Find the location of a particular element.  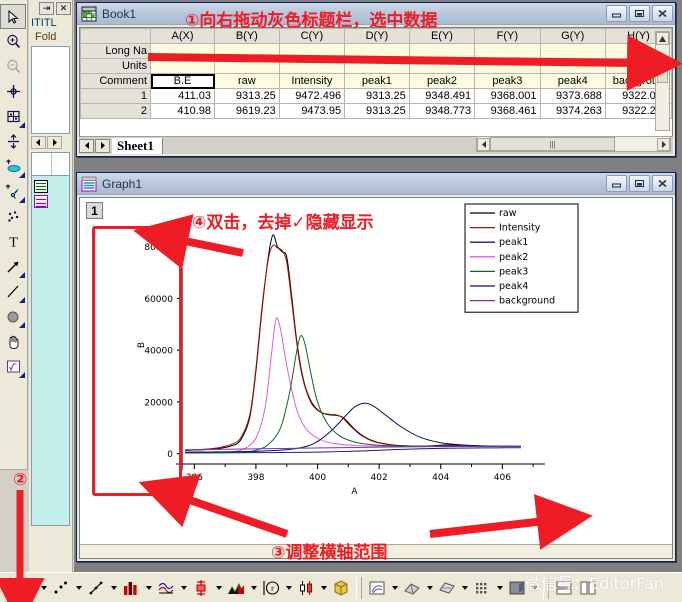

zoom-out-tool is located at coordinates (13, 66).